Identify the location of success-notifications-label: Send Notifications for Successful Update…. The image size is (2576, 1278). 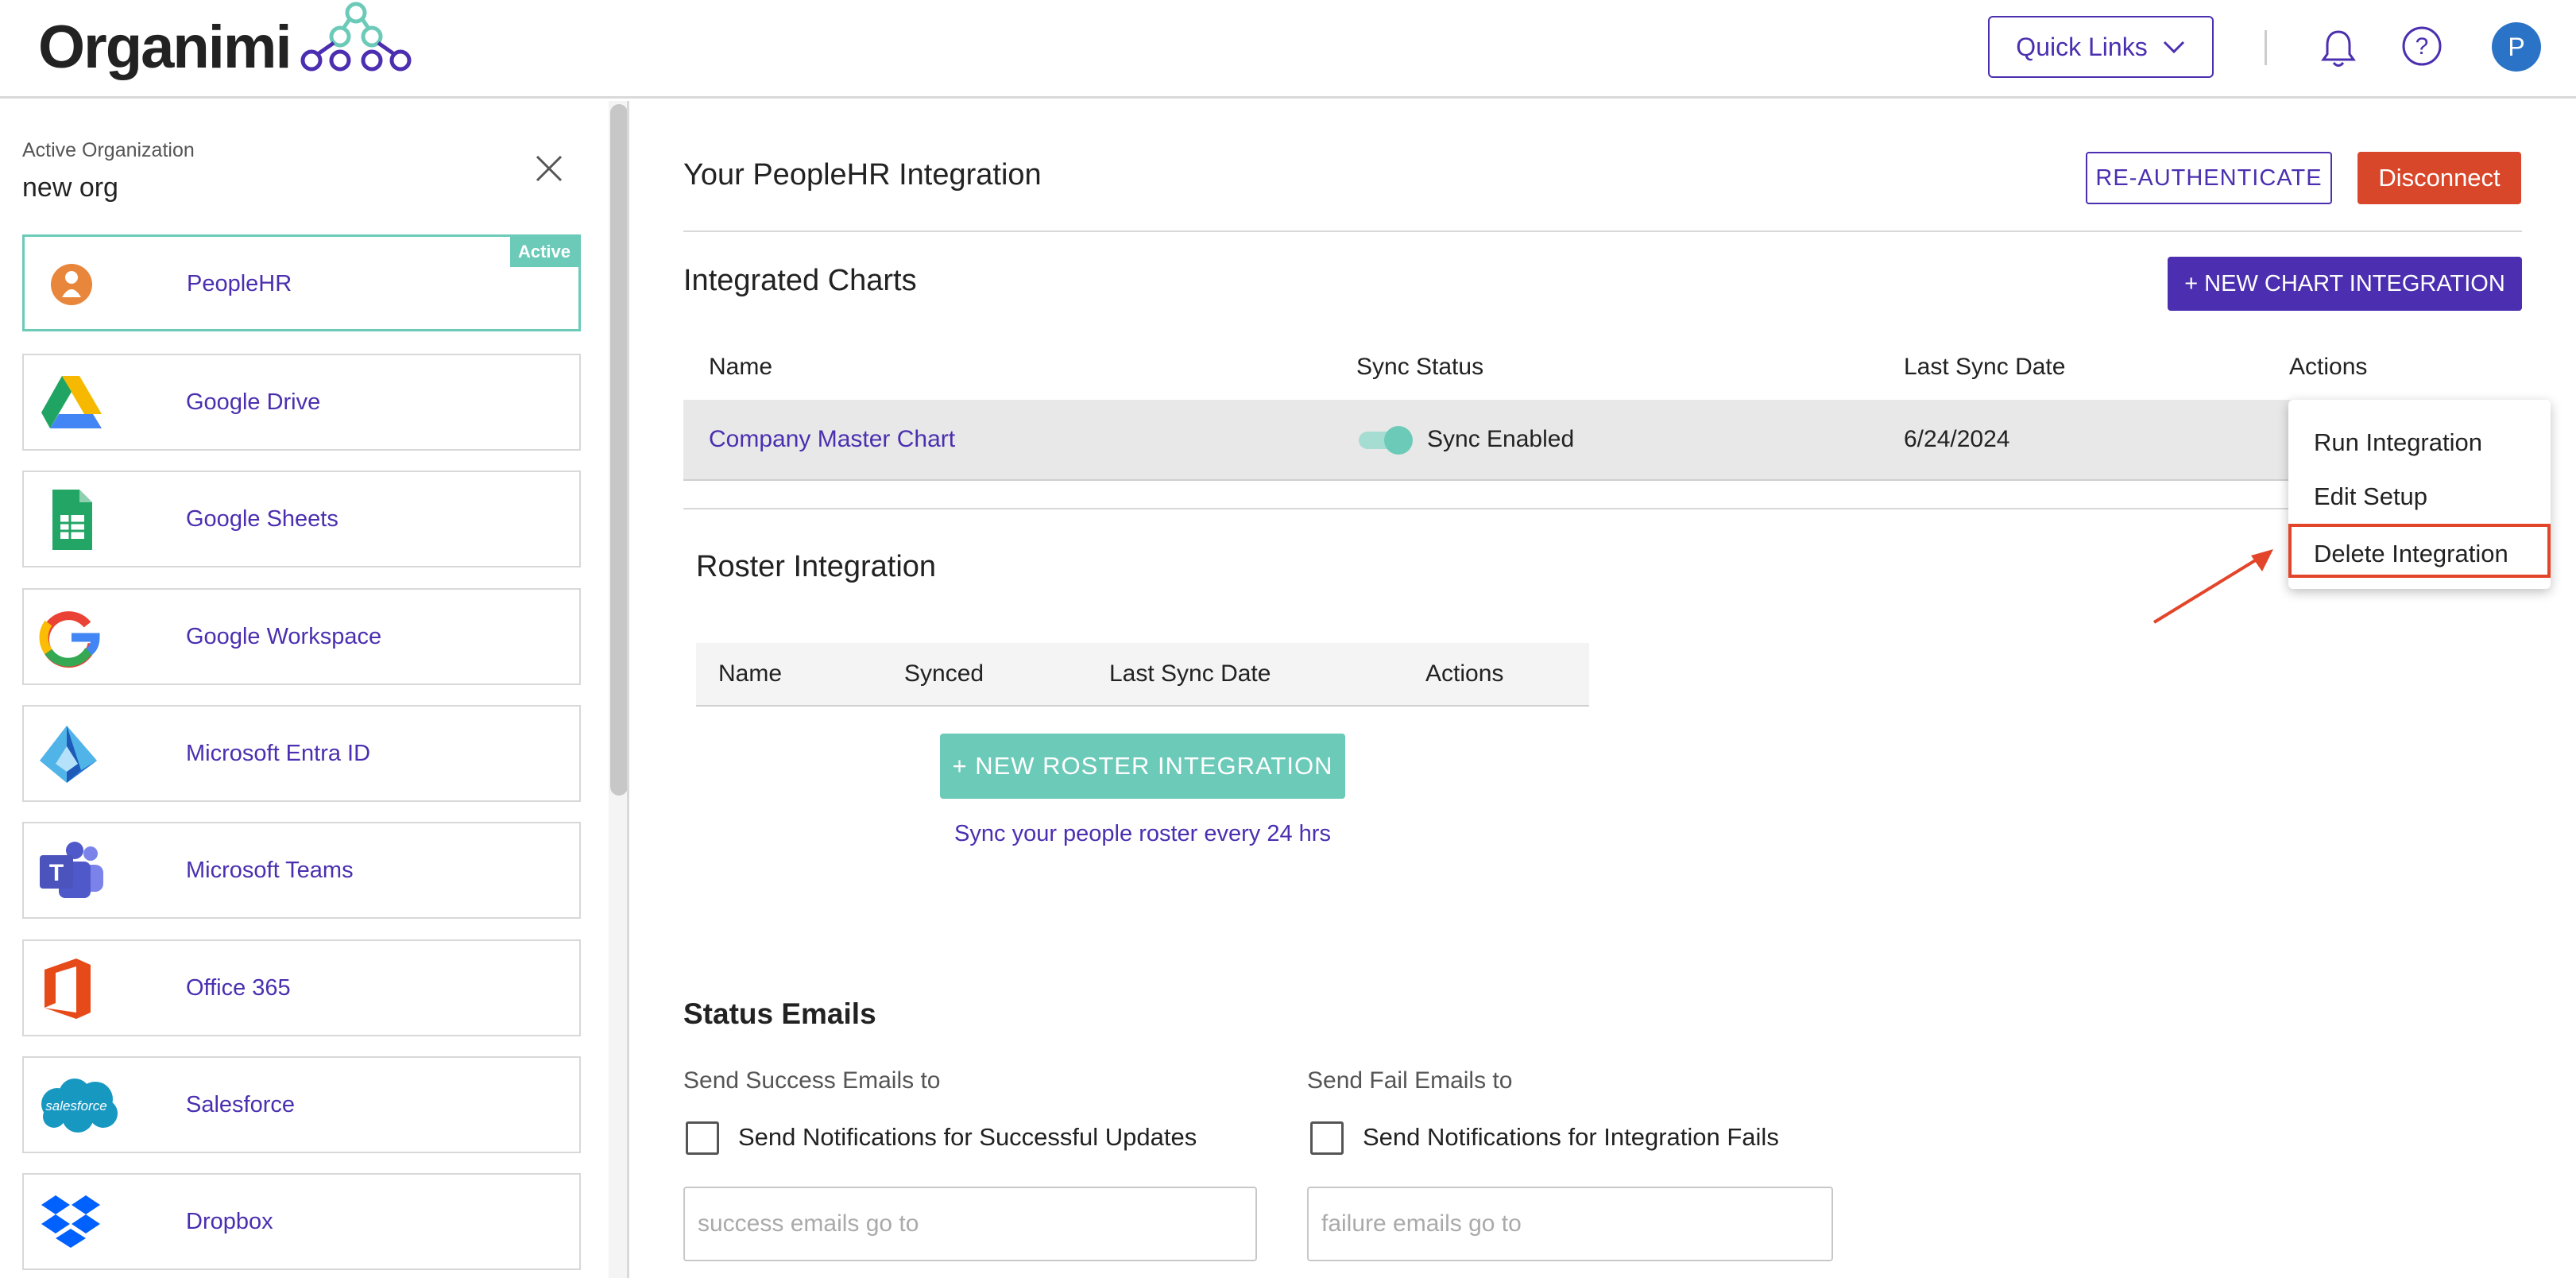
(967, 1137).